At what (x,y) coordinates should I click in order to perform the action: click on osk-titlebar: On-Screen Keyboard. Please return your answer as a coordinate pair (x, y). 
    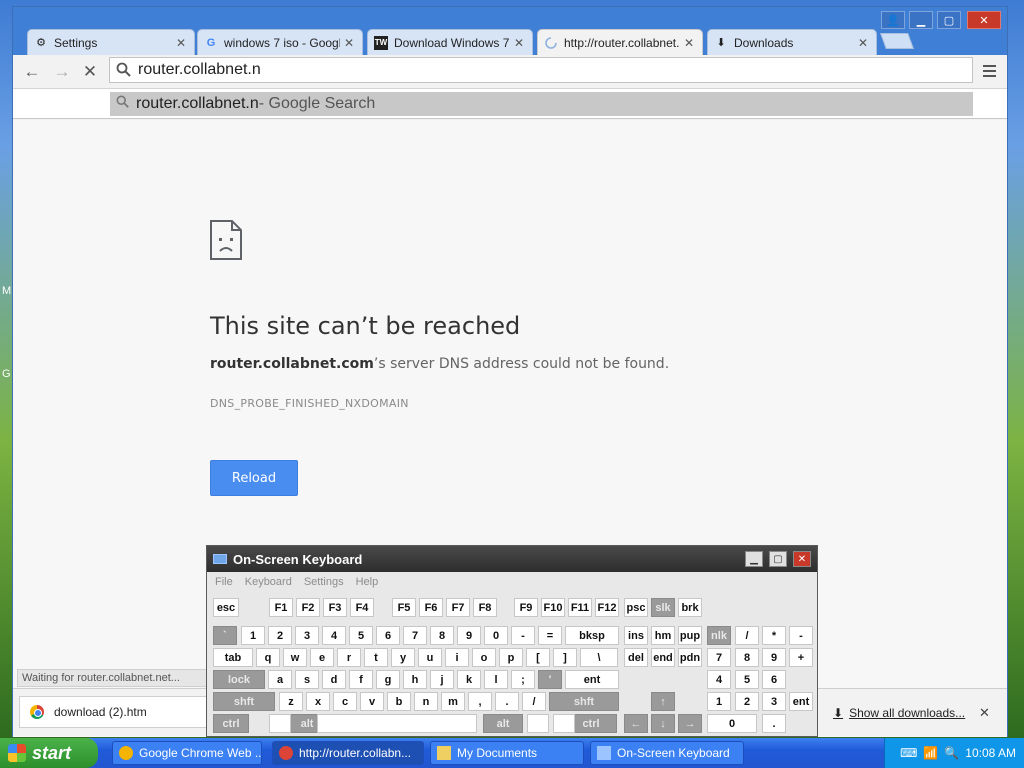
    Looking at the image, I should click on (512, 559).